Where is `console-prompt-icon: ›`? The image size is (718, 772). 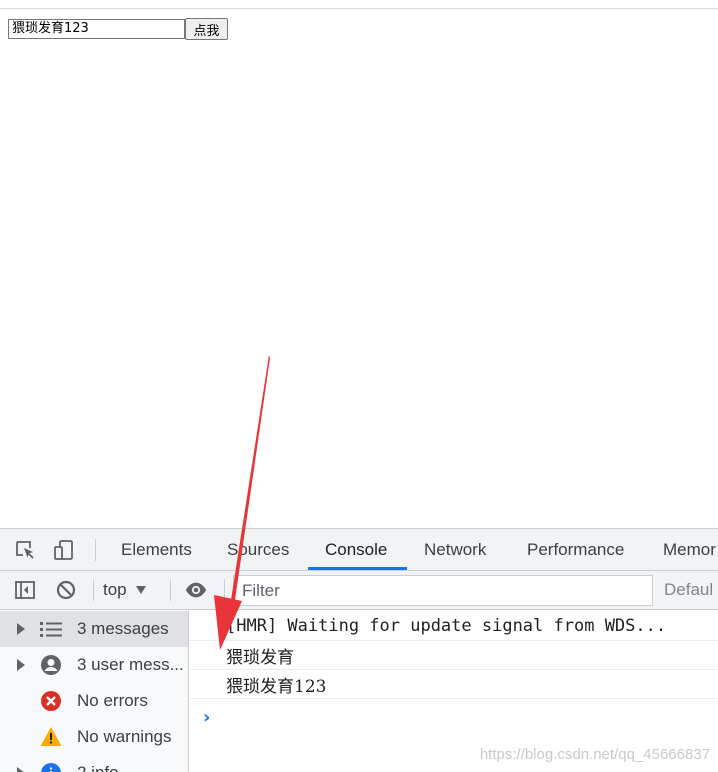
console-prompt-icon: › is located at coordinates (206, 717).